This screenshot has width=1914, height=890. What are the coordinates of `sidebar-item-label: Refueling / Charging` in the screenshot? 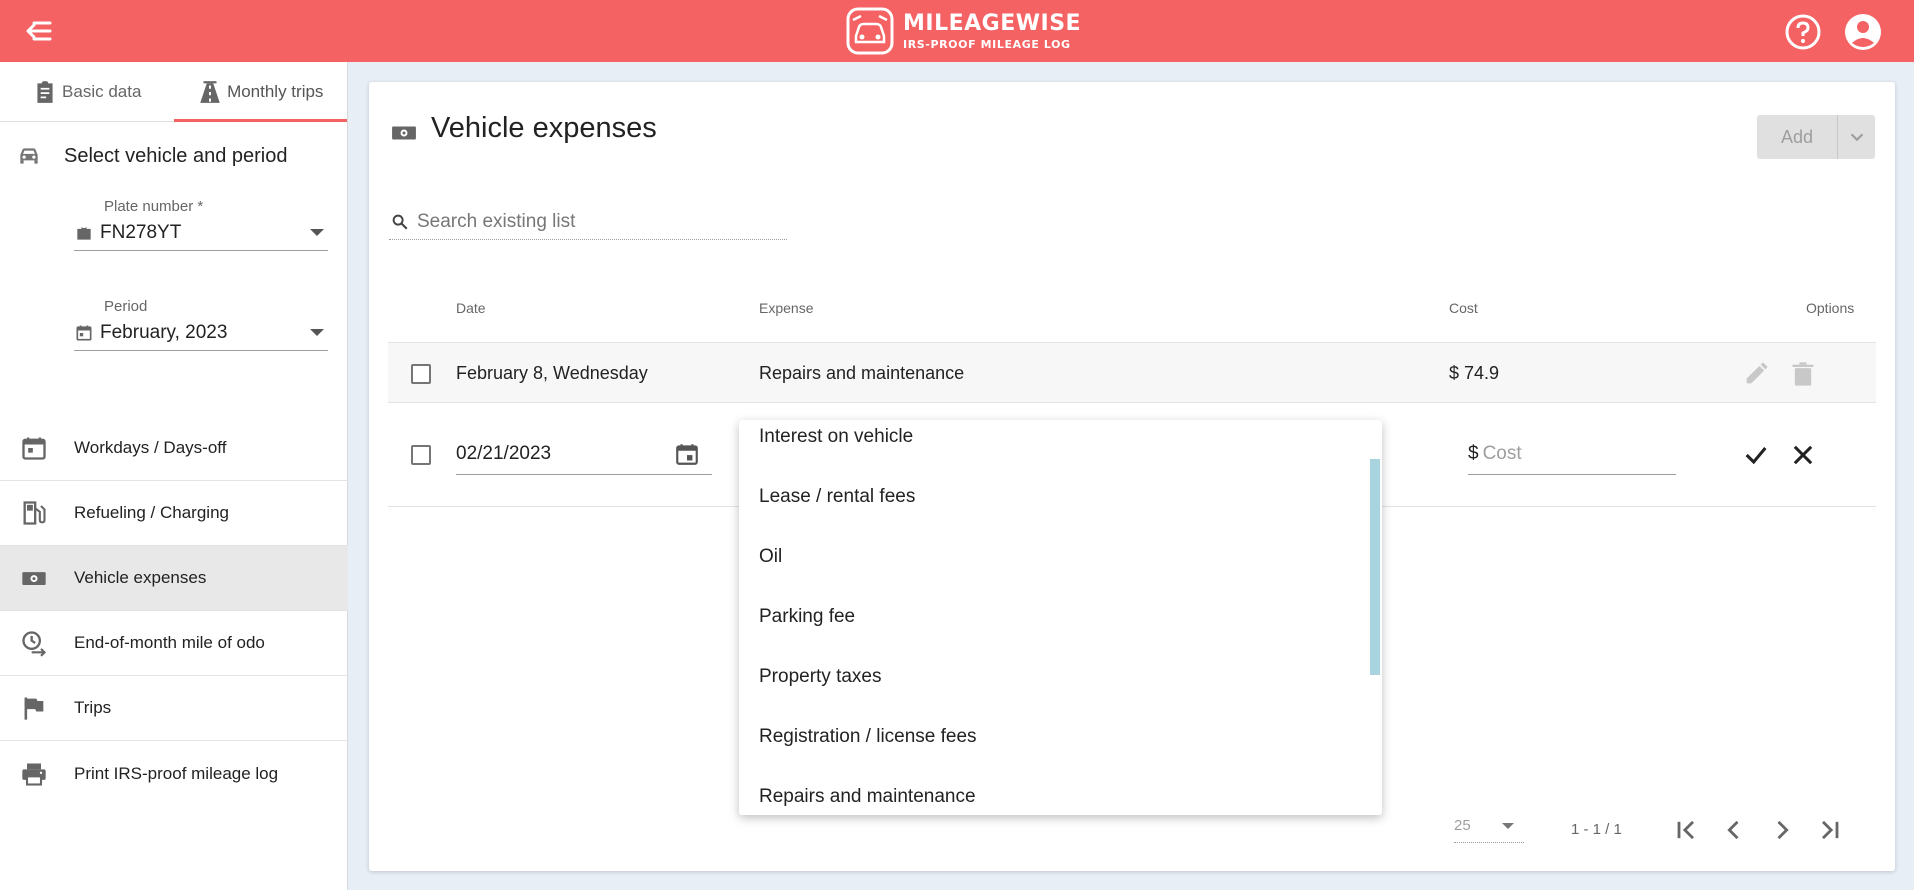 It's located at (151, 512).